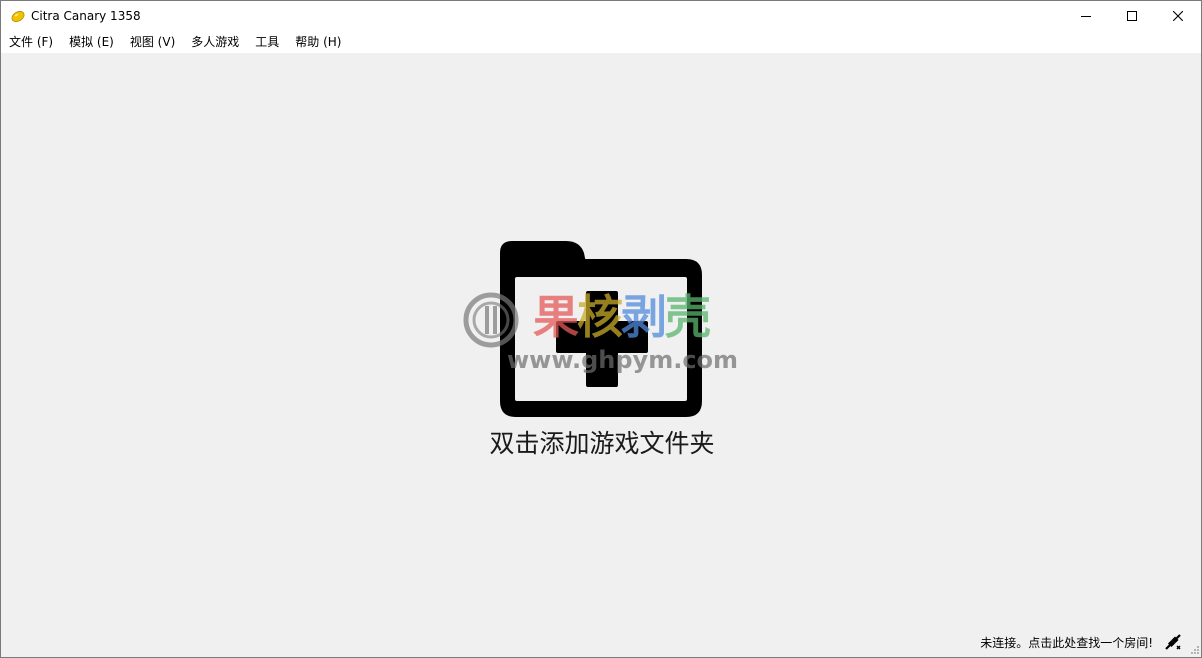  I want to click on add-folder-label: 双击添加游戏文件夹, so click(602, 443).